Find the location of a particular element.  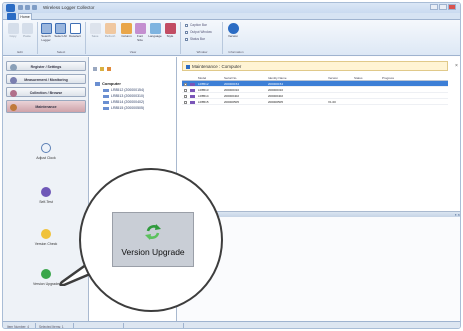

search-logger-button: Search Logger is located at coordinates (46, 32).